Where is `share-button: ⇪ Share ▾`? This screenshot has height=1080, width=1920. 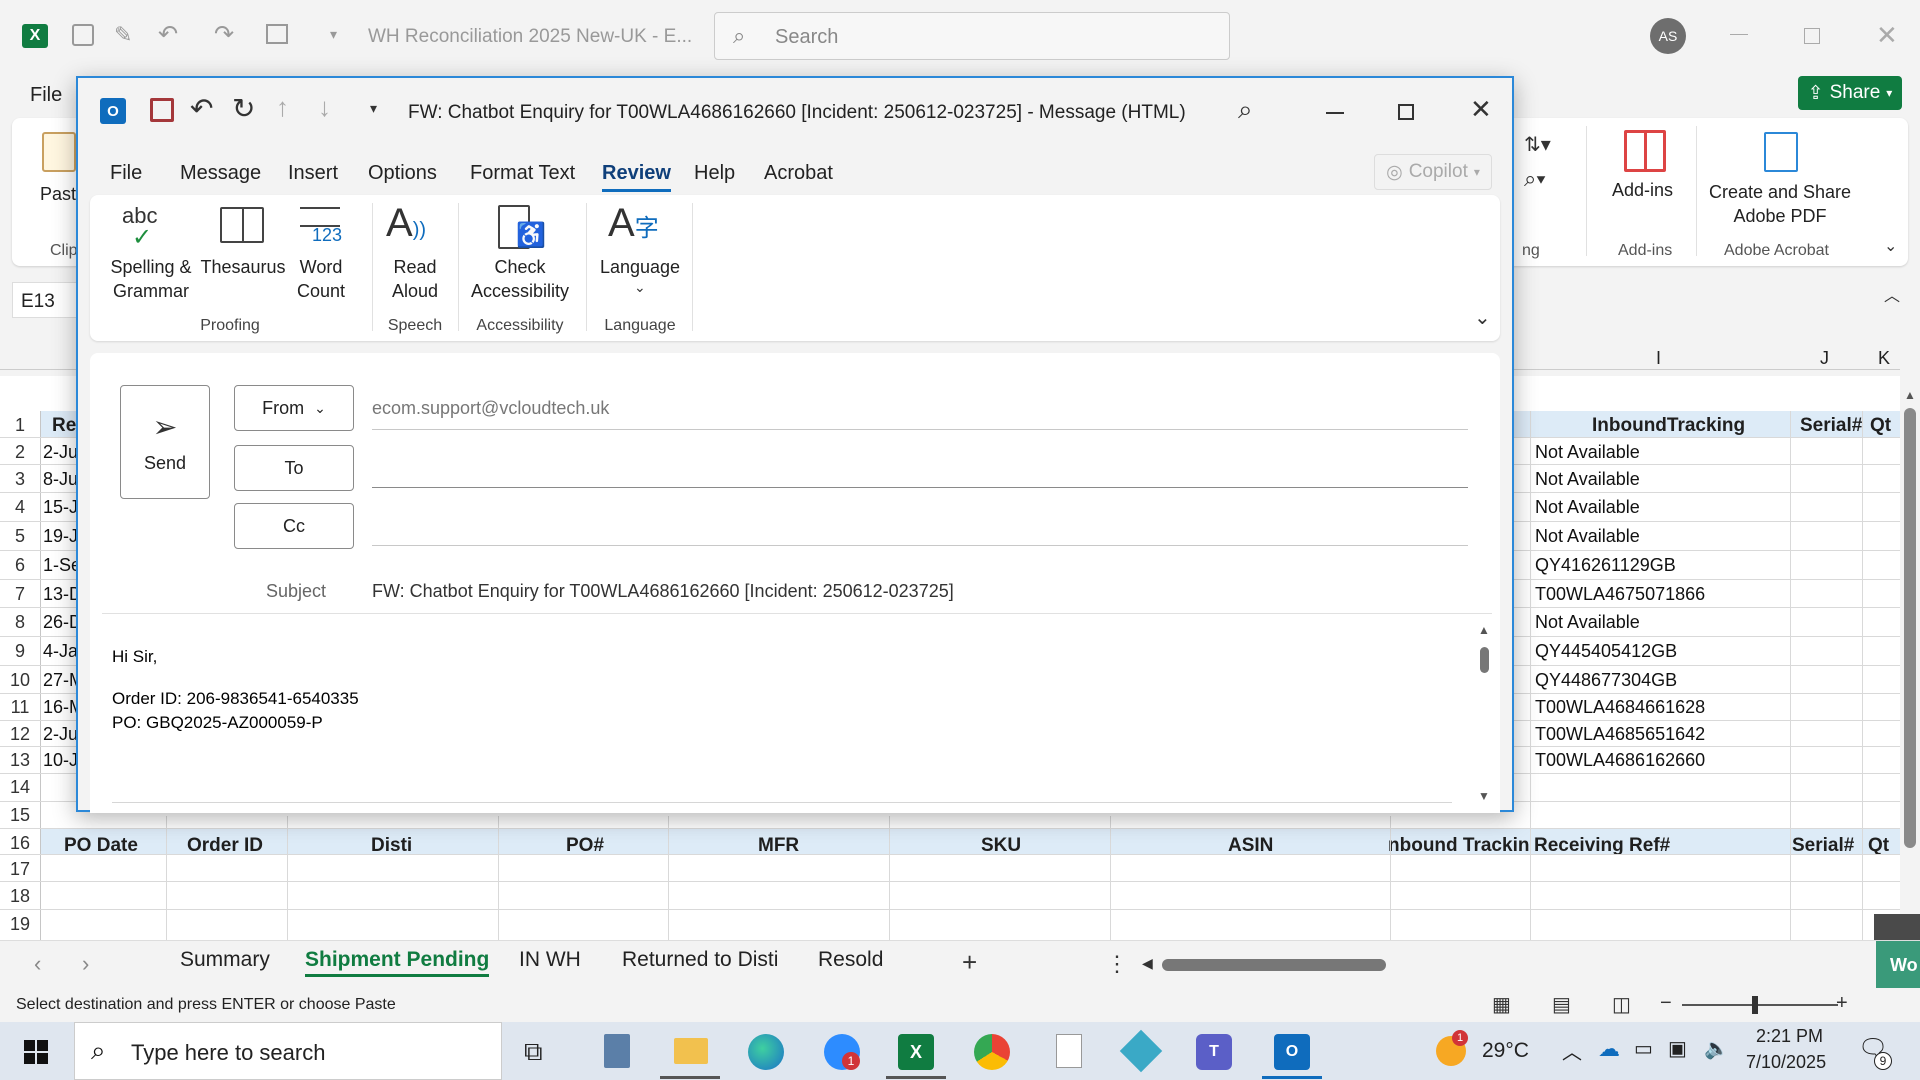
share-button: ⇪ Share ▾ is located at coordinates (1850, 93).